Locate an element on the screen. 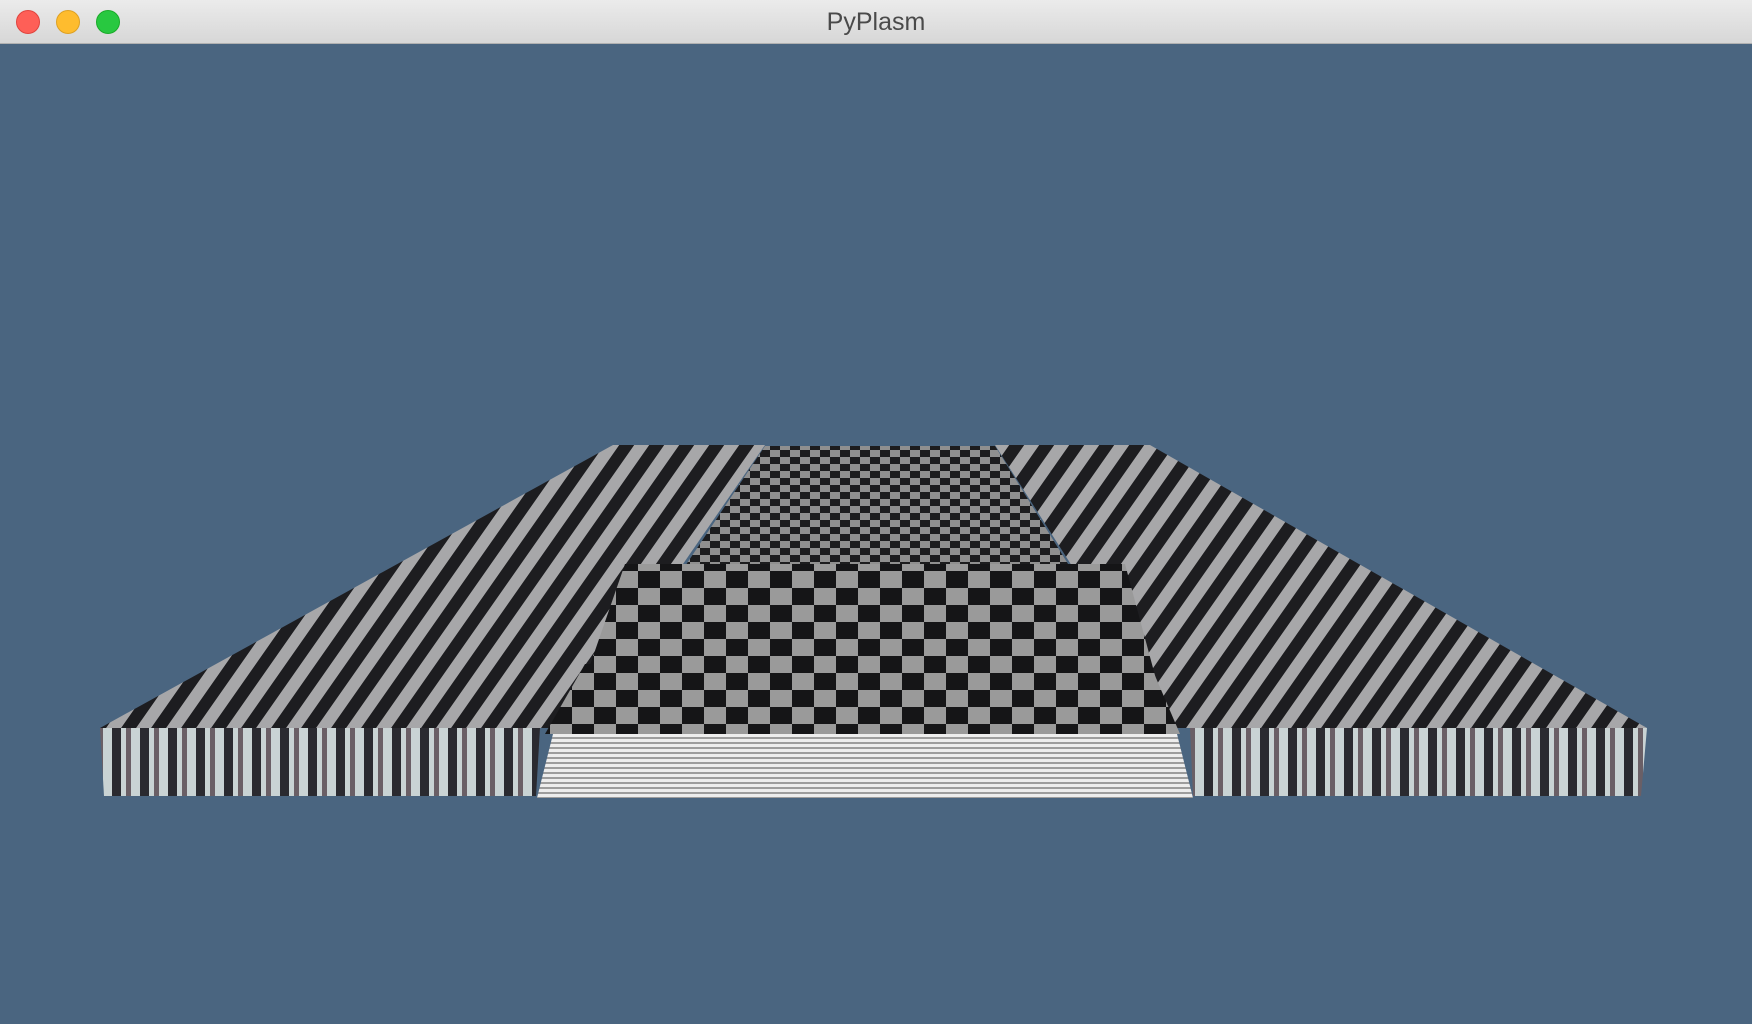 The image size is (1752, 1024). window-title: PyPlasm is located at coordinates (876, 22).